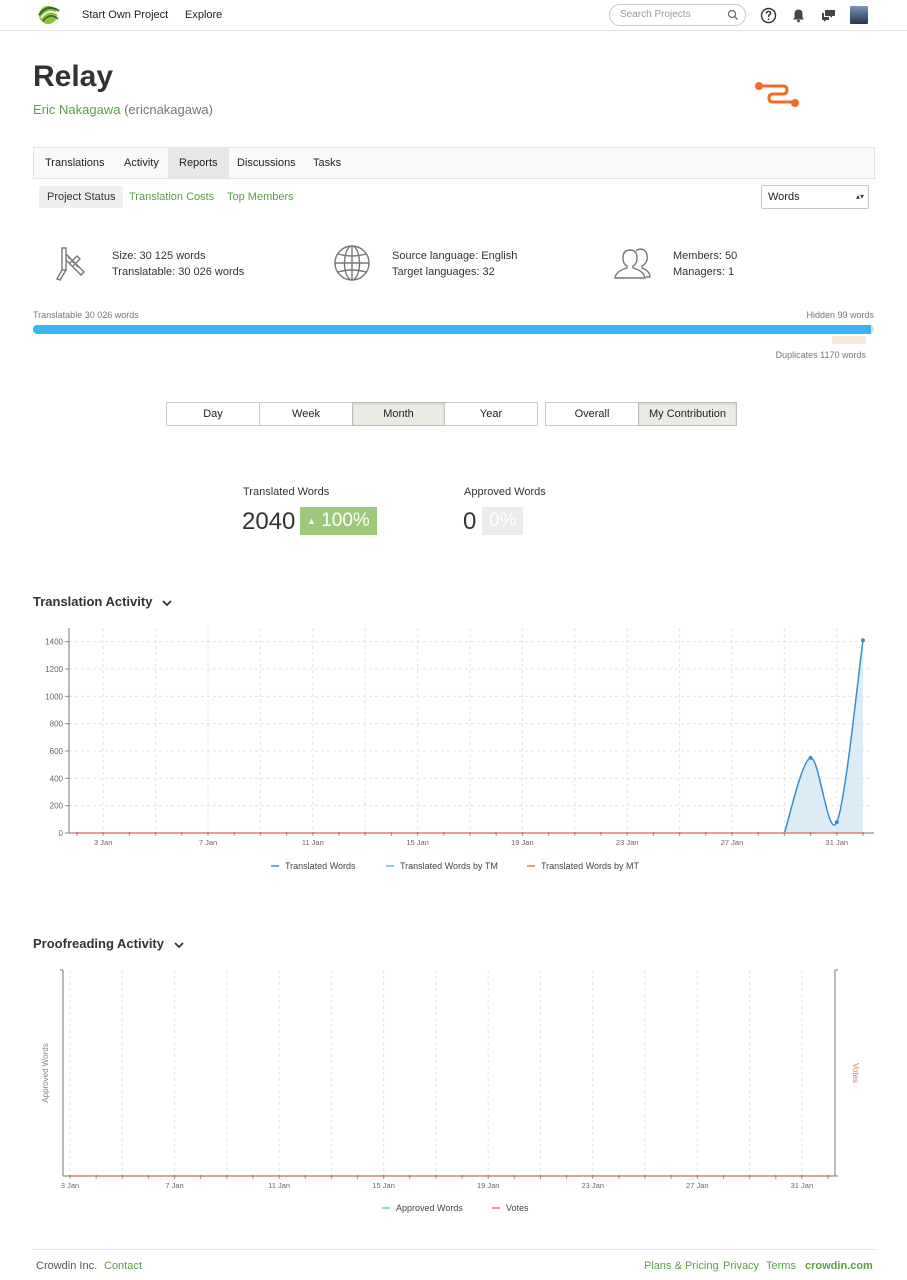 The width and height of the screenshot is (907, 1280). Describe the element at coordinates (76, 109) in the screenshot. I see `owner-name-link: Eric Nakagawa` at that location.